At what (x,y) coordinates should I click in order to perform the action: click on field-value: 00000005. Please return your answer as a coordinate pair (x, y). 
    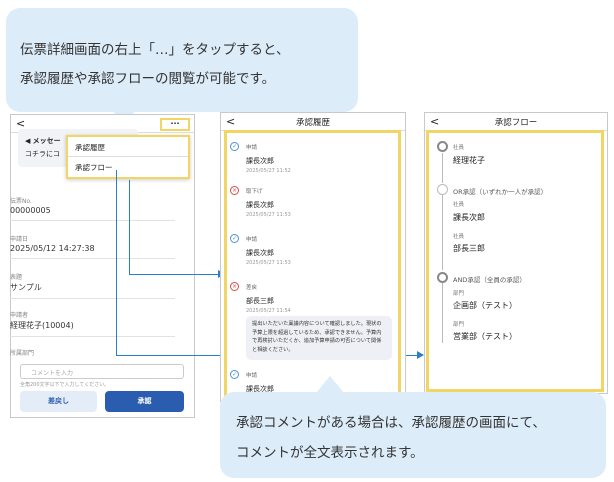
    Looking at the image, I should click on (30, 210).